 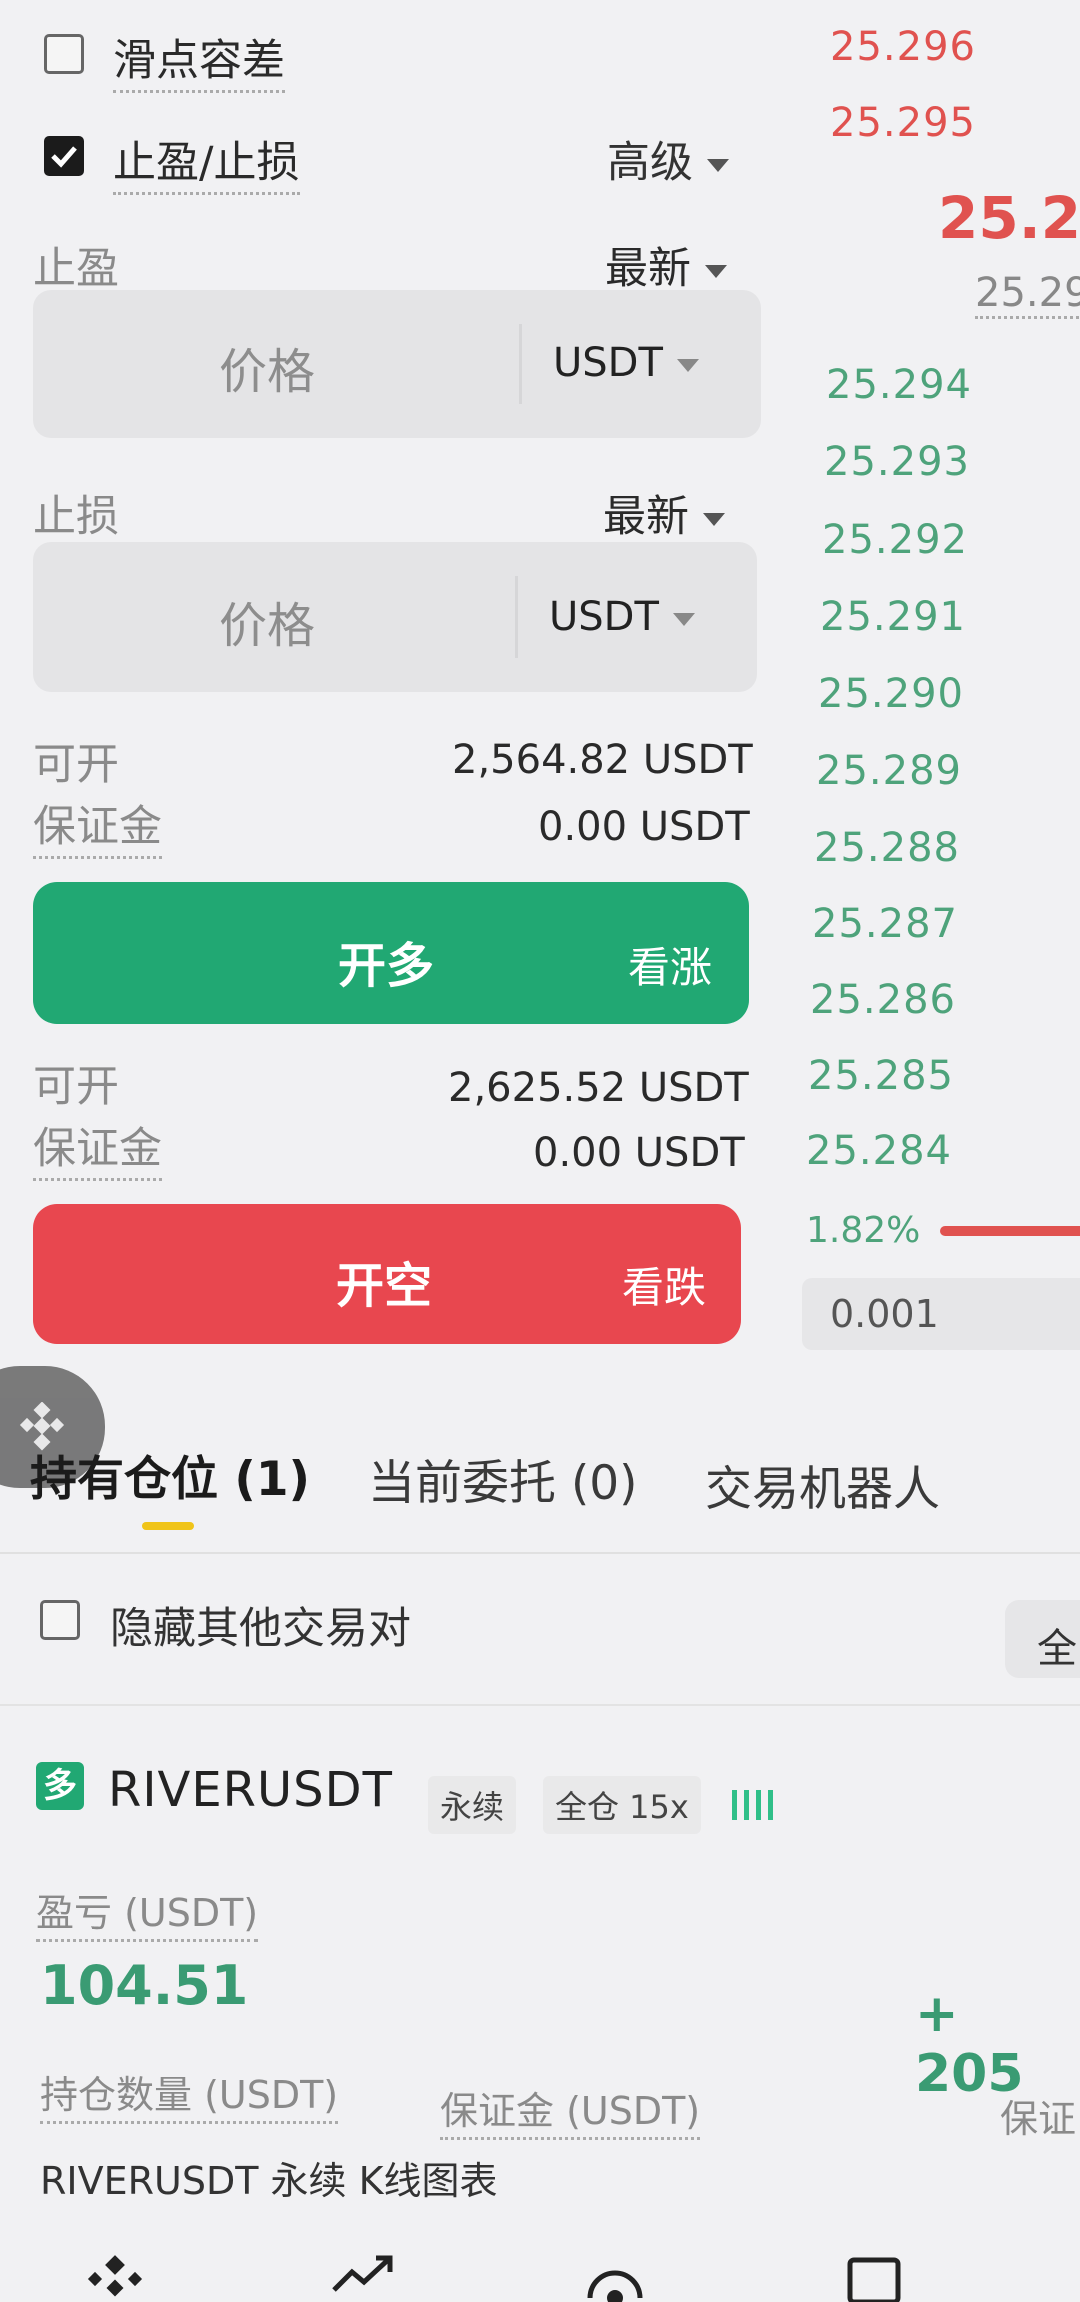 What do you see at coordinates (670, 967) in the screenshot?
I see `open-long-sublabel: 看涨` at bounding box center [670, 967].